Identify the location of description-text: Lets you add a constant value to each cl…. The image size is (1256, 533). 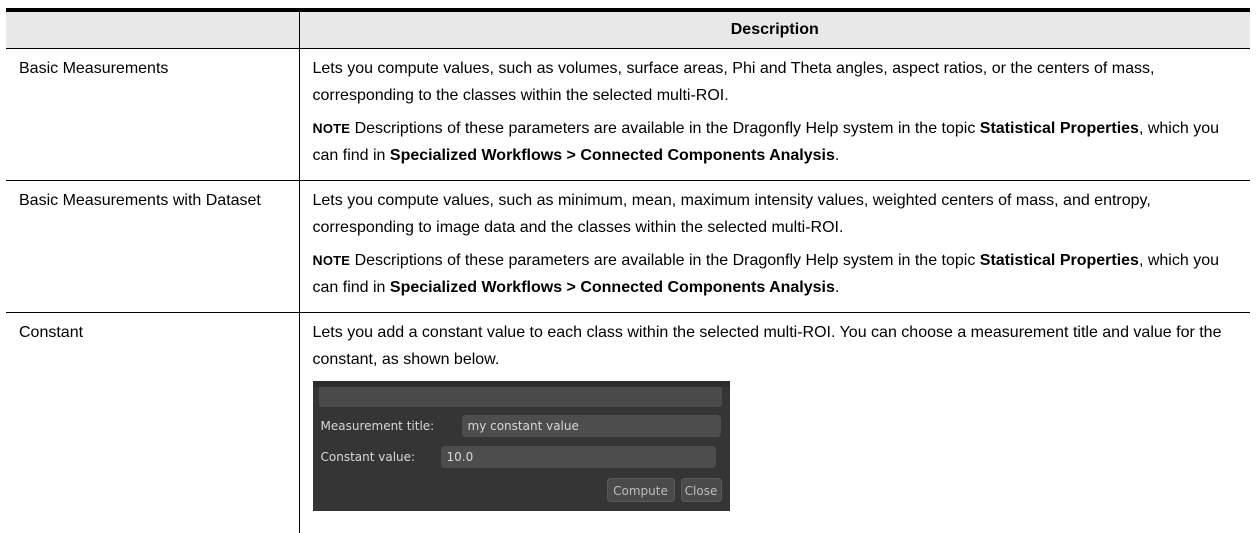
(777, 346).